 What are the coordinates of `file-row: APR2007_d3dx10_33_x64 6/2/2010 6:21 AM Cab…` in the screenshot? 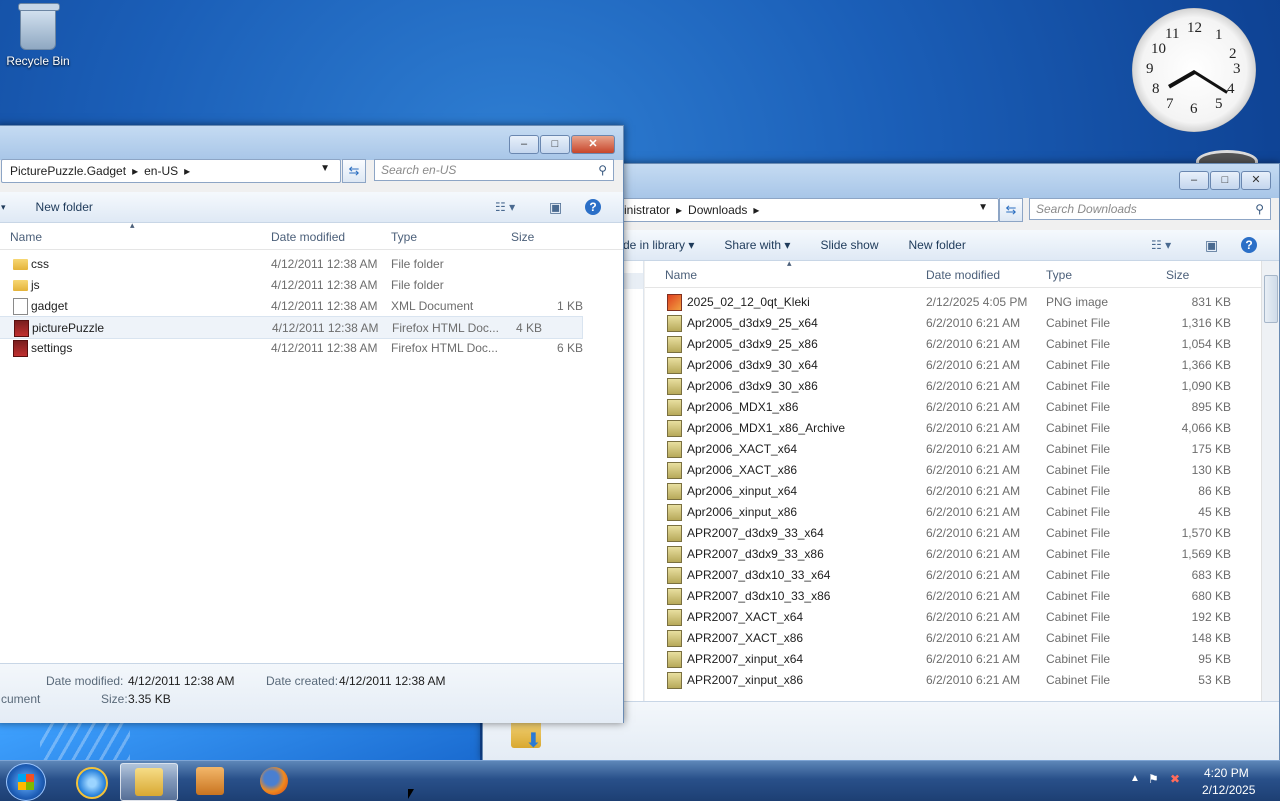 It's located at (962, 574).